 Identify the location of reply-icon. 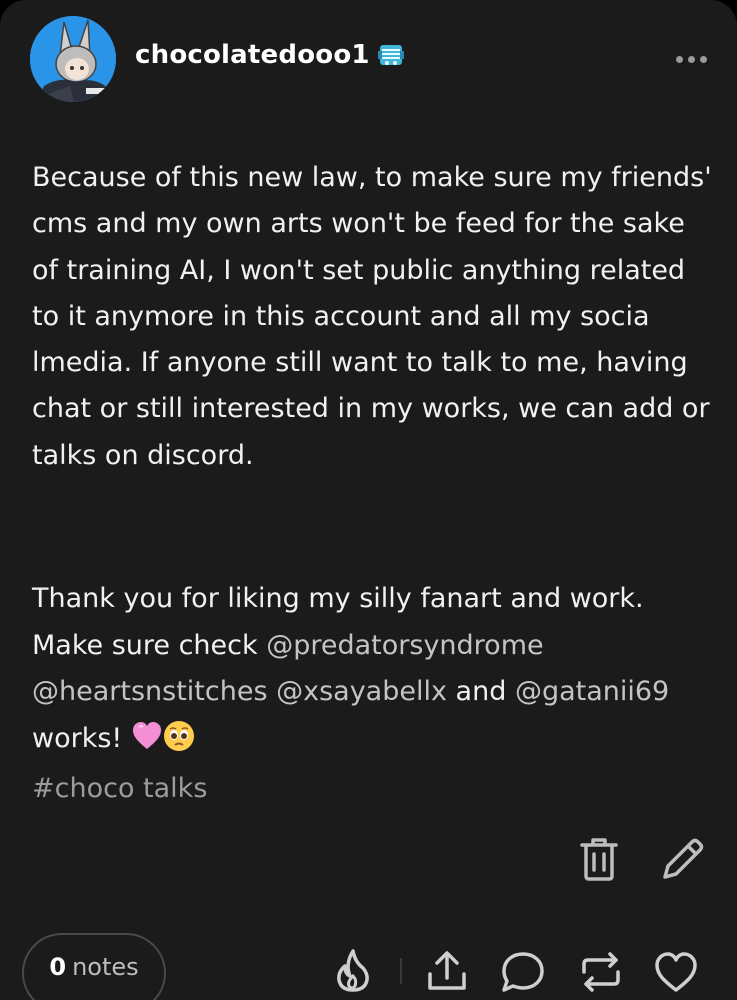
(523, 972).